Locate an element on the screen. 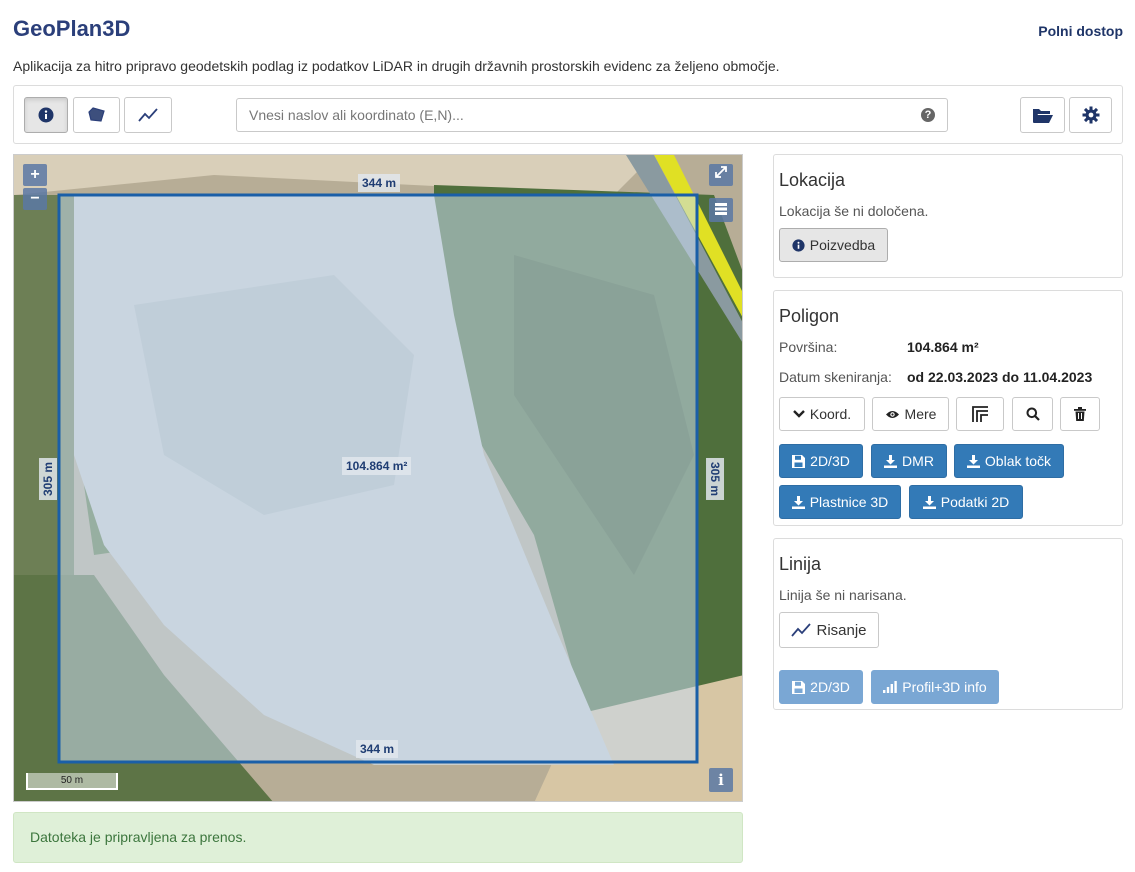 This screenshot has width=1135, height=872. draw-line-label: Risanje is located at coordinates (841, 630).